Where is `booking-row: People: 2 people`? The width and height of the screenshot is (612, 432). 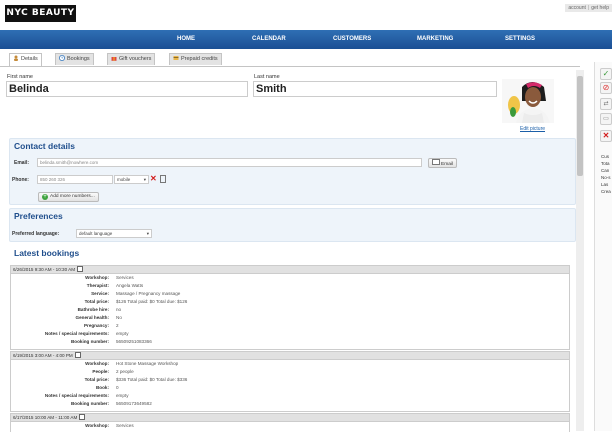
booking-row: People: 2 people is located at coordinates (113, 371).